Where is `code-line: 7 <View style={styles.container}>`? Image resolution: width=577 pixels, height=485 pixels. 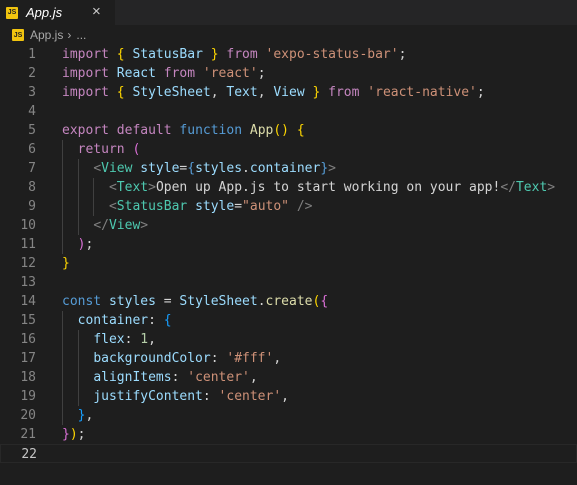
code-line: 7 <View style={styles.container}> is located at coordinates (288, 168).